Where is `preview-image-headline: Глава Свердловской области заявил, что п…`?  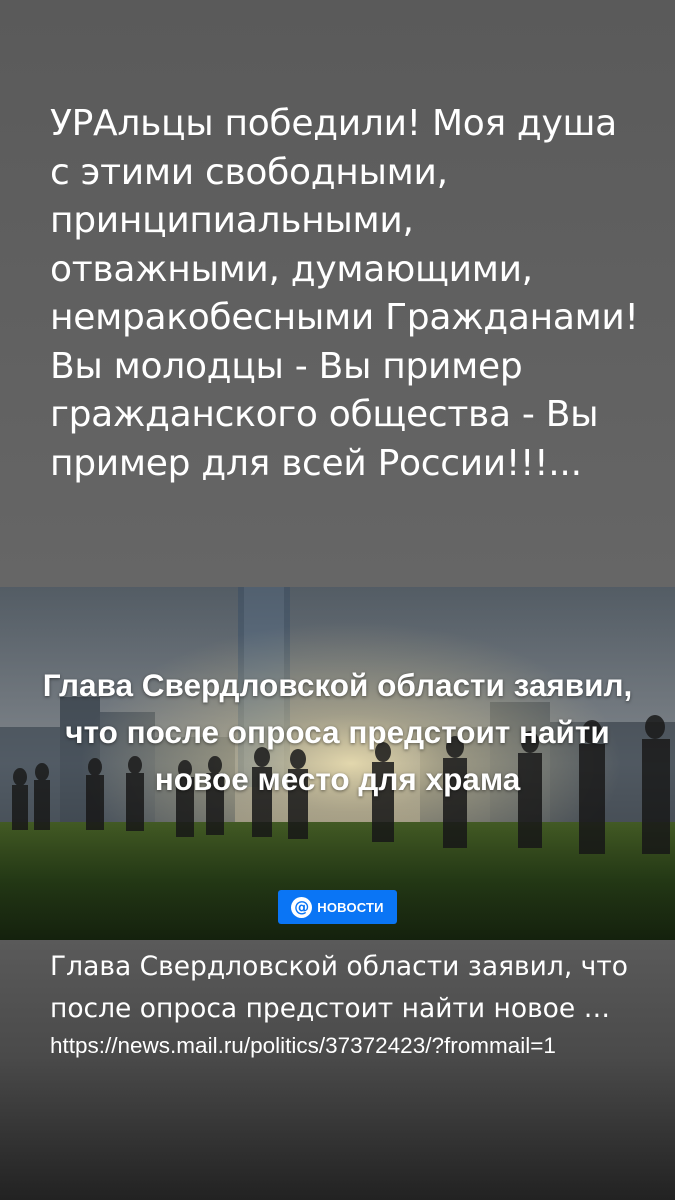 preview-image-headline: Глава Свердловской области заявил, что п… is located at coordinates (337, 732).